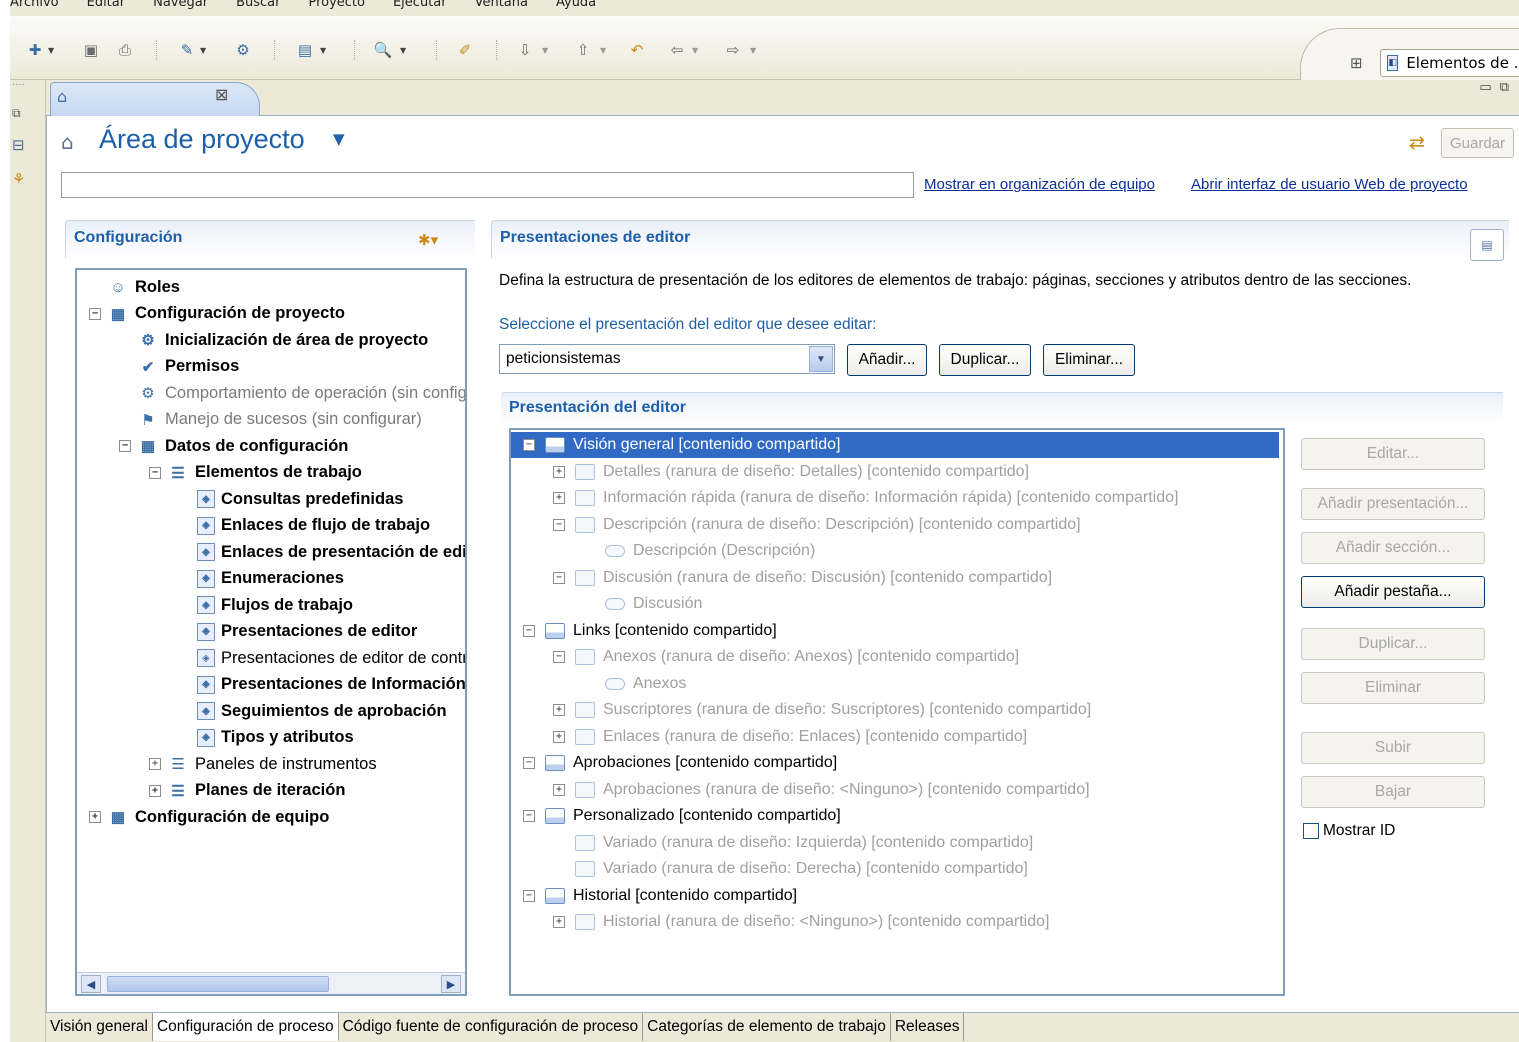  What do you see at coordinates (583, 50) in the screenshot?
I see `prev-annotation-icon: ⇧` at bounding box center [583, 50].